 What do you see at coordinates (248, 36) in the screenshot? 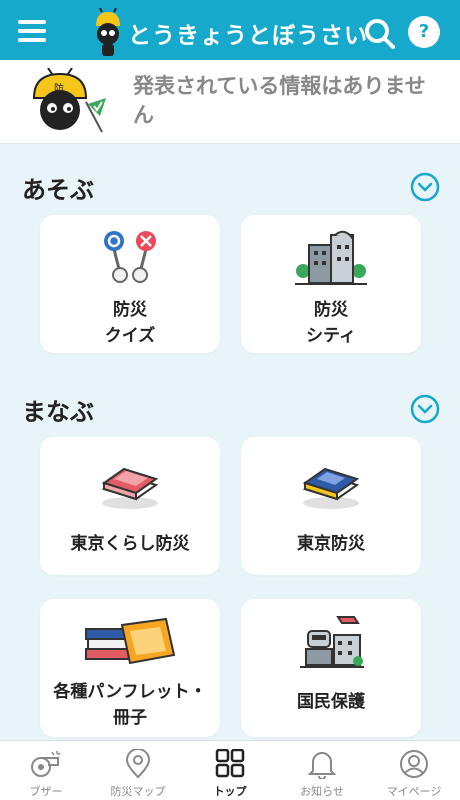
I see `app-title: とうきょうとぼうさい` at bounding box center [248, 36].